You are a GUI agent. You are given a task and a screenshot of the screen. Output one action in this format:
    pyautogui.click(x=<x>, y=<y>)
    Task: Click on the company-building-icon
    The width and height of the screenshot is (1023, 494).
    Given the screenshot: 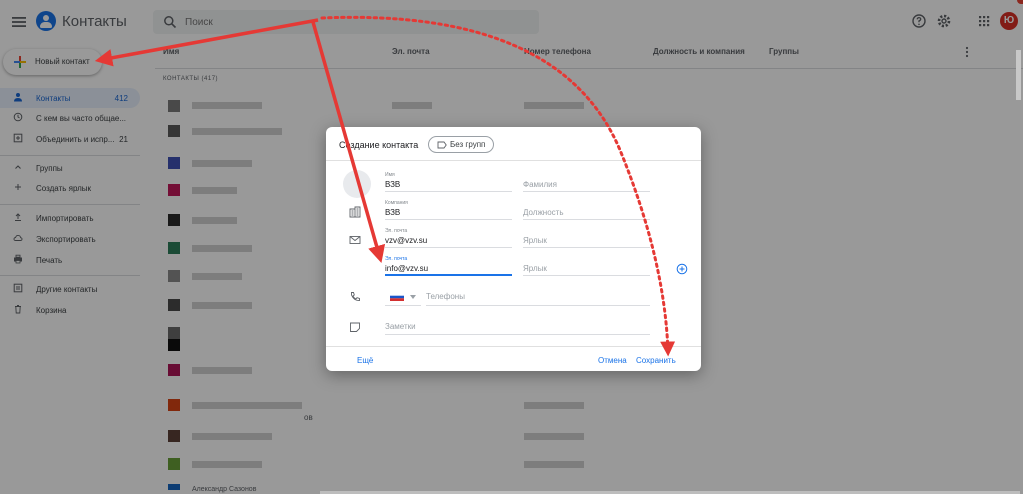 What is the action you would take?
    pyautogui.click(x=355, y=212)
    